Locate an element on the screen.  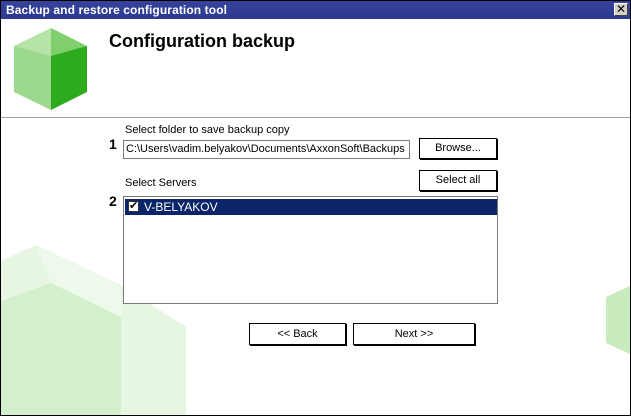
close-button: ✕ is located at coordinates (621, 9).